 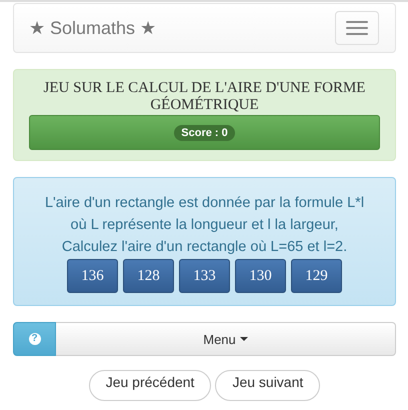 I want to click on question-text: L'aire d'un rectangle est donnée par la formule L*l où L représente la longueur et l la largeur, Calculez l'aire d'un rectangle où L=65 et l=2., so click(x=204, y=225).